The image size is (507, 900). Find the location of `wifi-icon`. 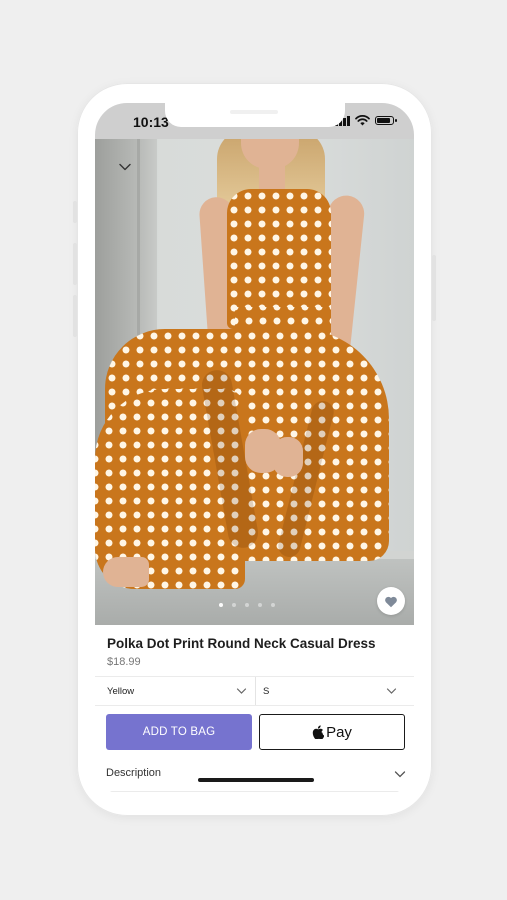

wifi-icon is located at coordinates (362, 120).